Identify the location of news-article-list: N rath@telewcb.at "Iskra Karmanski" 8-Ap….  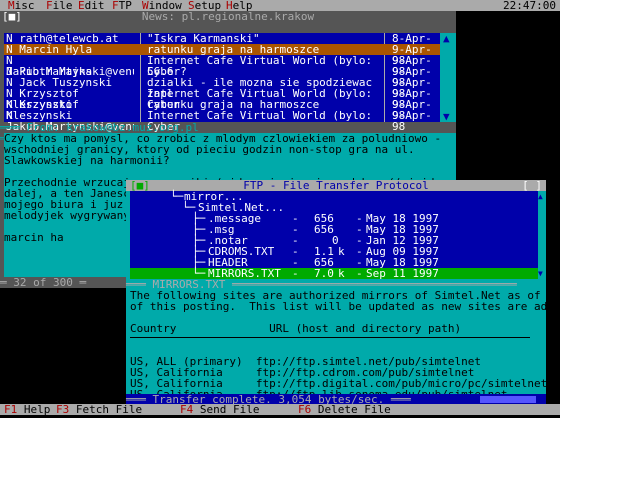
(230, 82).